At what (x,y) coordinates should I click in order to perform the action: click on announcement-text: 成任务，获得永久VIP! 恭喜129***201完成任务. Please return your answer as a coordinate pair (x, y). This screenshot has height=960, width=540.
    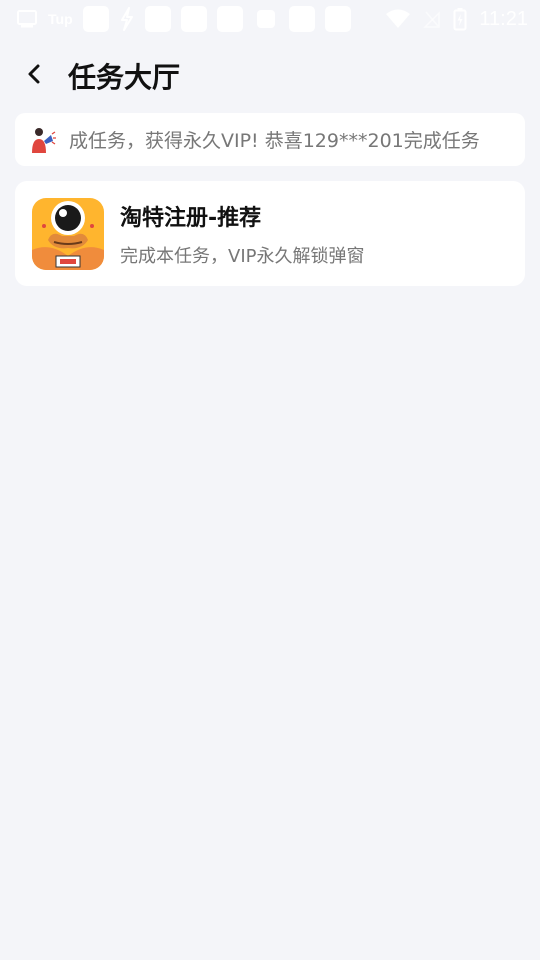
    Looking at the image, I should click on (274, 141).